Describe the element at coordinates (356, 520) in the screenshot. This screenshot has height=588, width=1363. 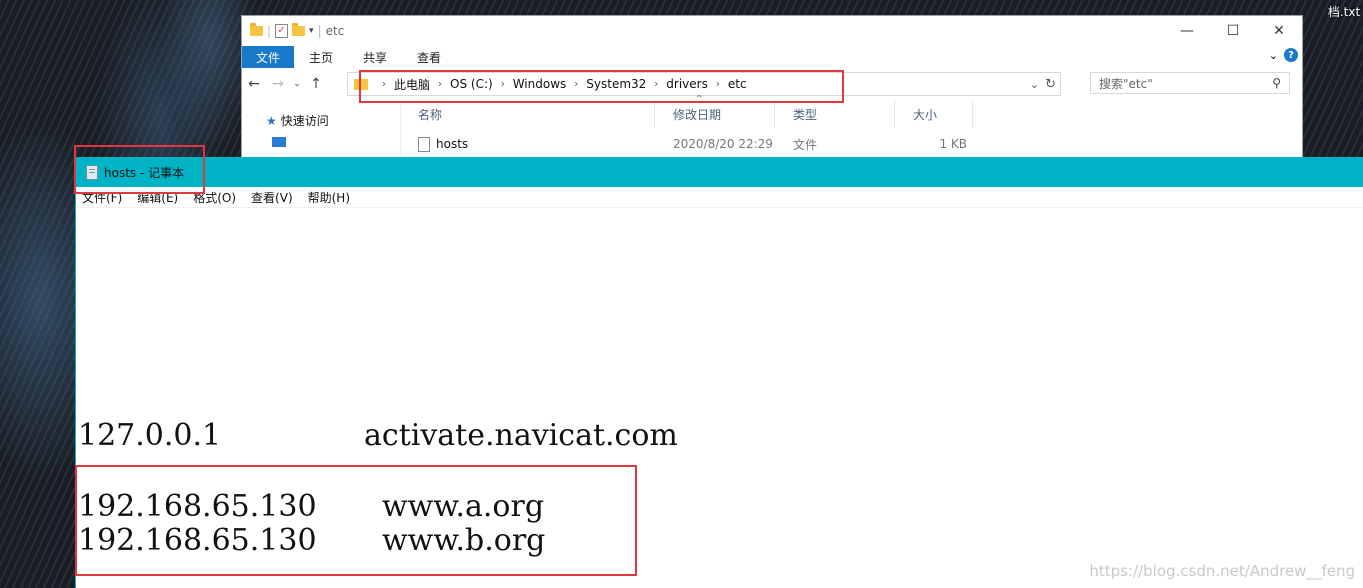
I see `hosts-highlight-box` at that location.